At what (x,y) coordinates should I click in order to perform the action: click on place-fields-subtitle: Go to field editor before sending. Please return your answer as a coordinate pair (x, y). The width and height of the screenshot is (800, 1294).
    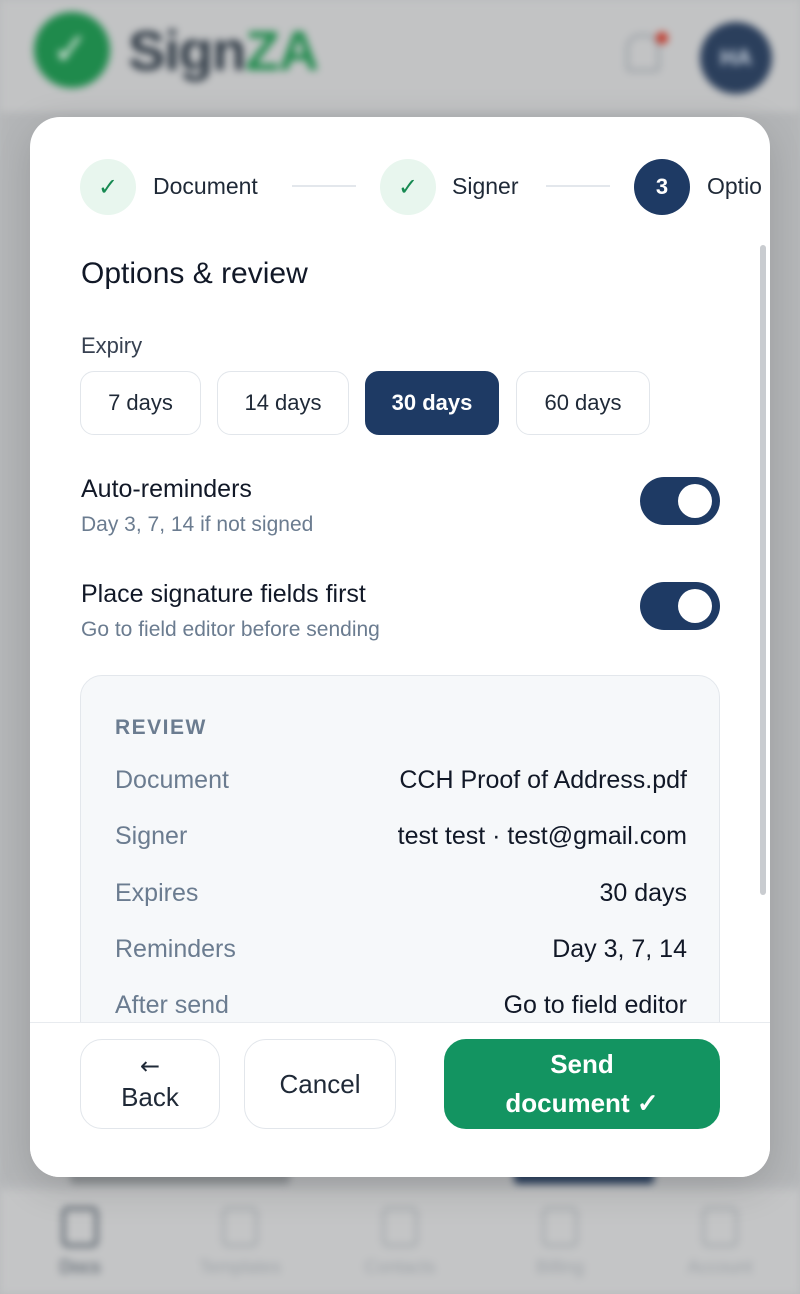
    Looking at the image, I should click on (230, 629).